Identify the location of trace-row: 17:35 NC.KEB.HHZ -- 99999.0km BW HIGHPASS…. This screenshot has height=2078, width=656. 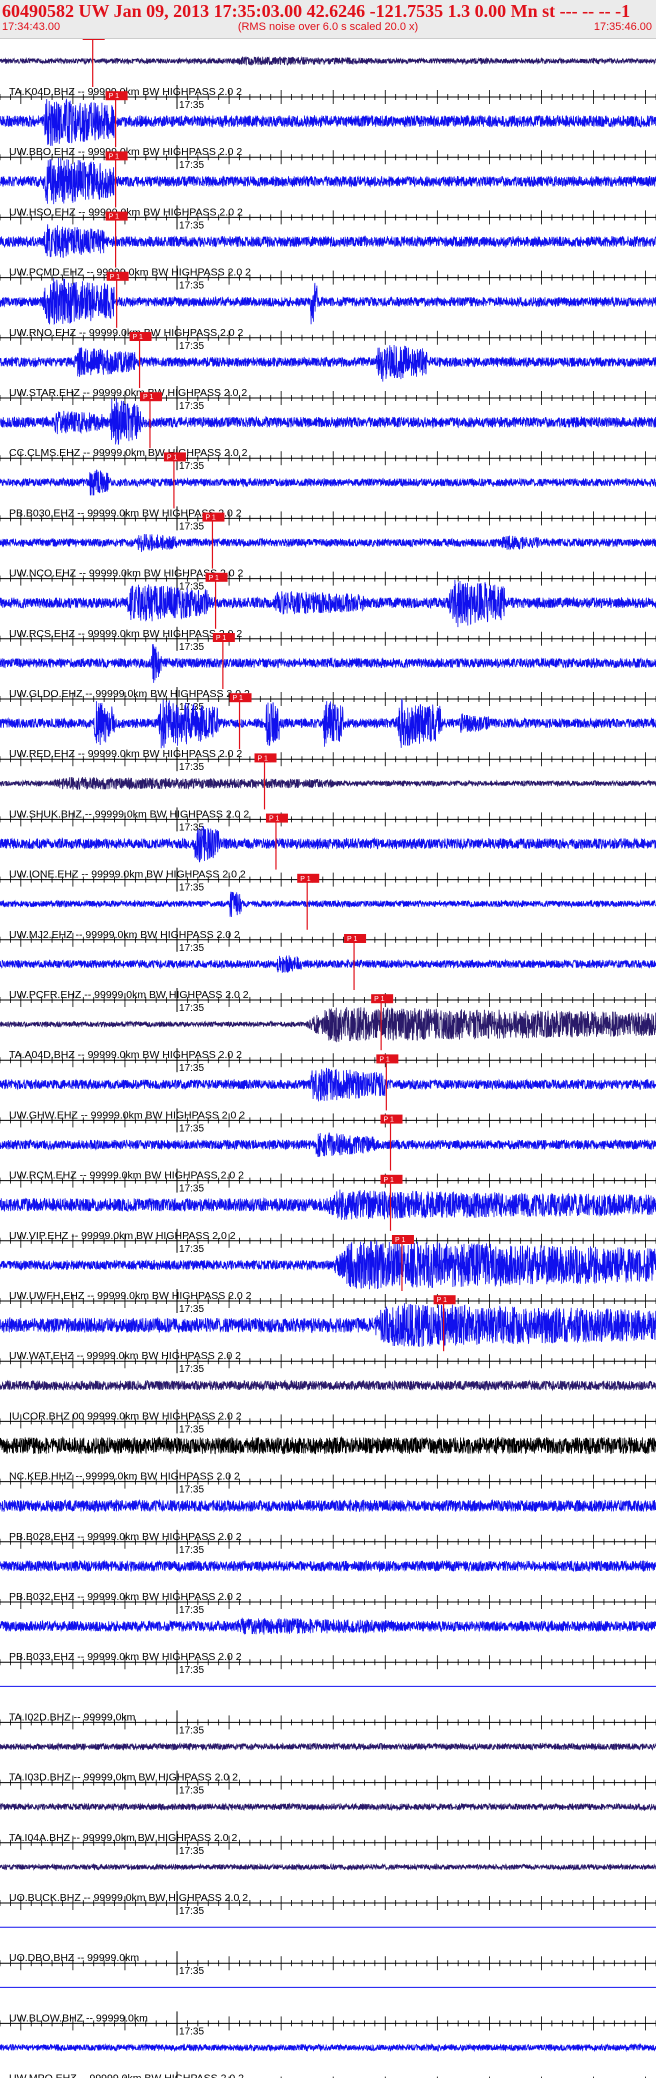
(328, 1465).